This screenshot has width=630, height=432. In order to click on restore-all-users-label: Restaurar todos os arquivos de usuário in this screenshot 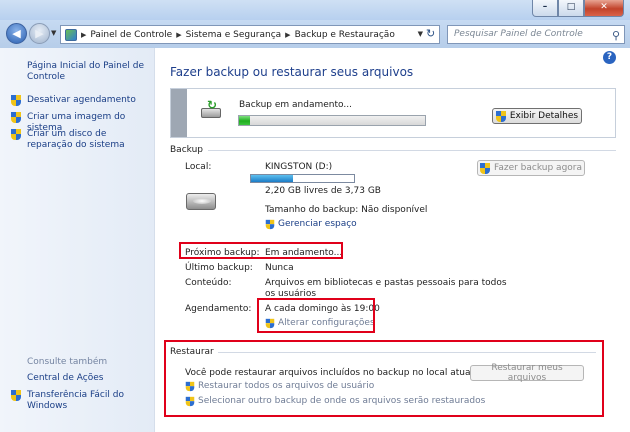, I will do `click(286, 386)`.